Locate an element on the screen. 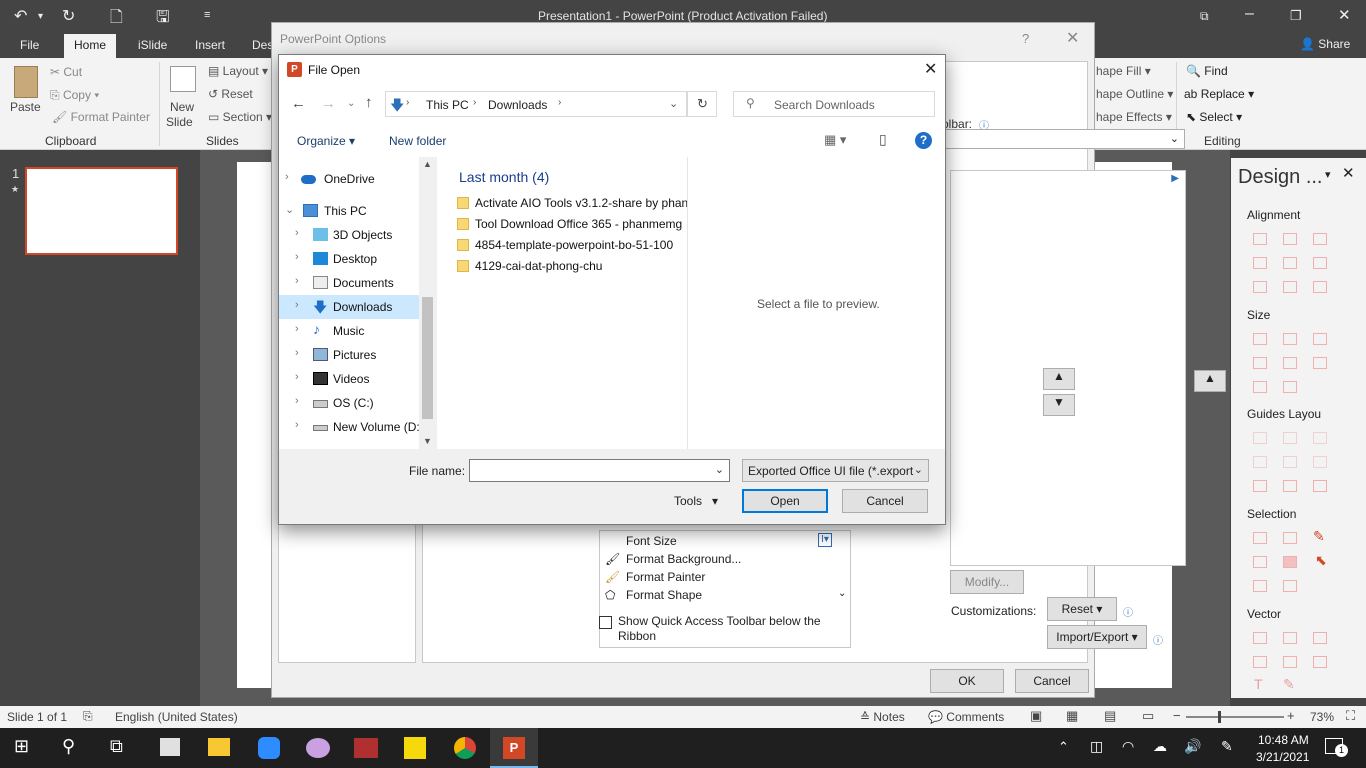 This screenshot has height=768, width=1366. refresh-button: ↻ is located at coordinates (702, 104).